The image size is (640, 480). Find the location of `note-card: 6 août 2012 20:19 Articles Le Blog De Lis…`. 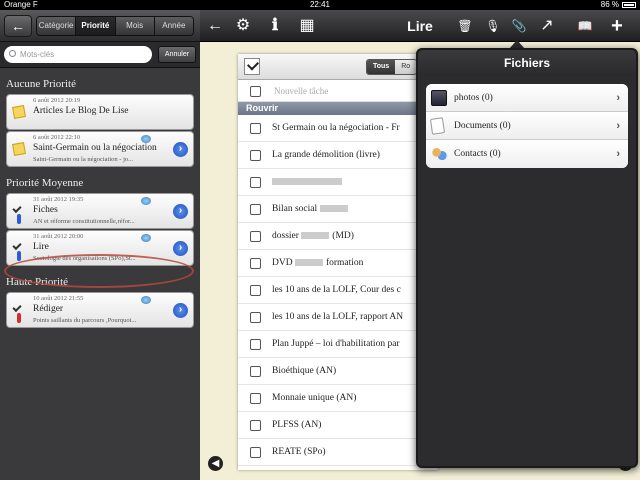

note-card: 6 août 2012 20:19 Articles Le Blog De Lis… is located at coordinates (100, 112).